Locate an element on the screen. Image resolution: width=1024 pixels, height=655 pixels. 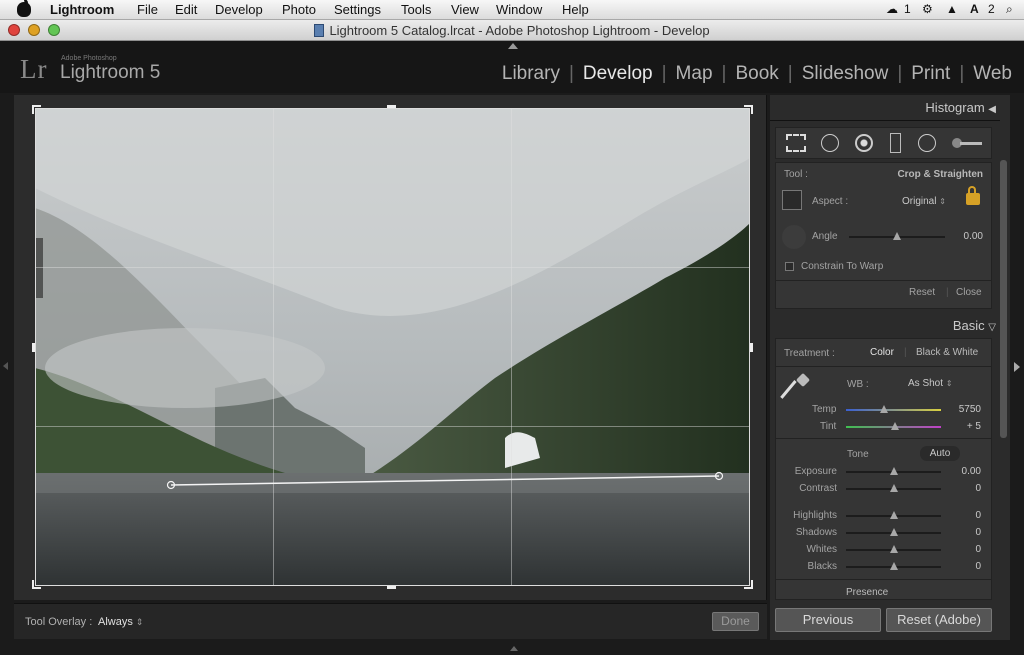
temp-value: 5750 is located at coordinates (970, 409).